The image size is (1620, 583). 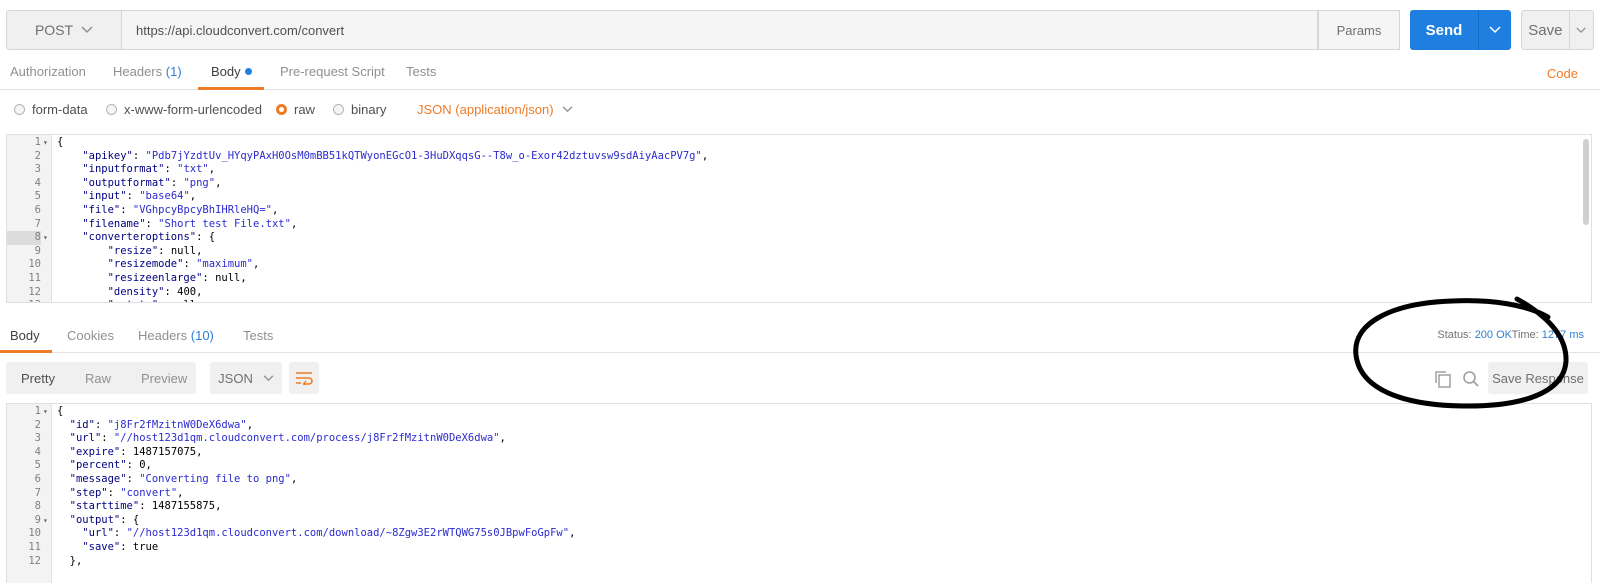 I want to click on response-tab-headers: Headers (10), so click(x=176, y=335).